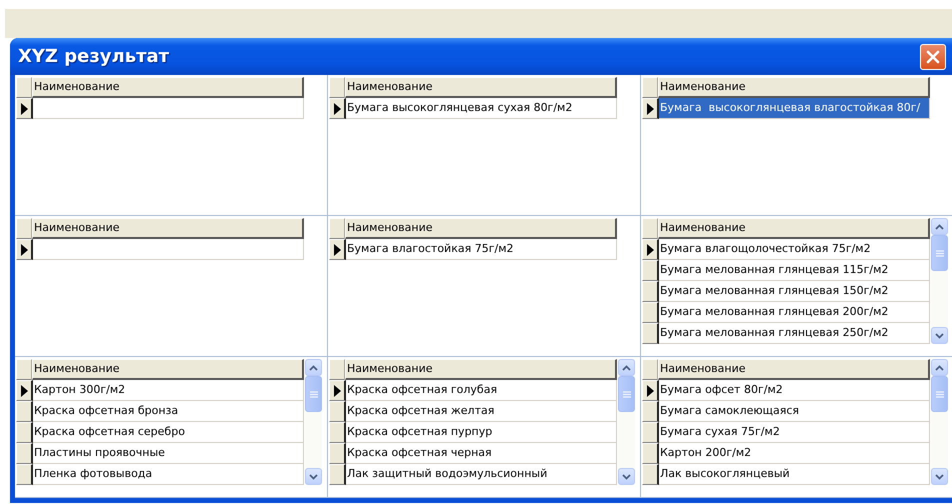 This screenshot has width=952, height=504. Describe the element at coordinates (481, 432) in the screenshot. I see `table-cell: Краска офсетная пурпур` at that location.